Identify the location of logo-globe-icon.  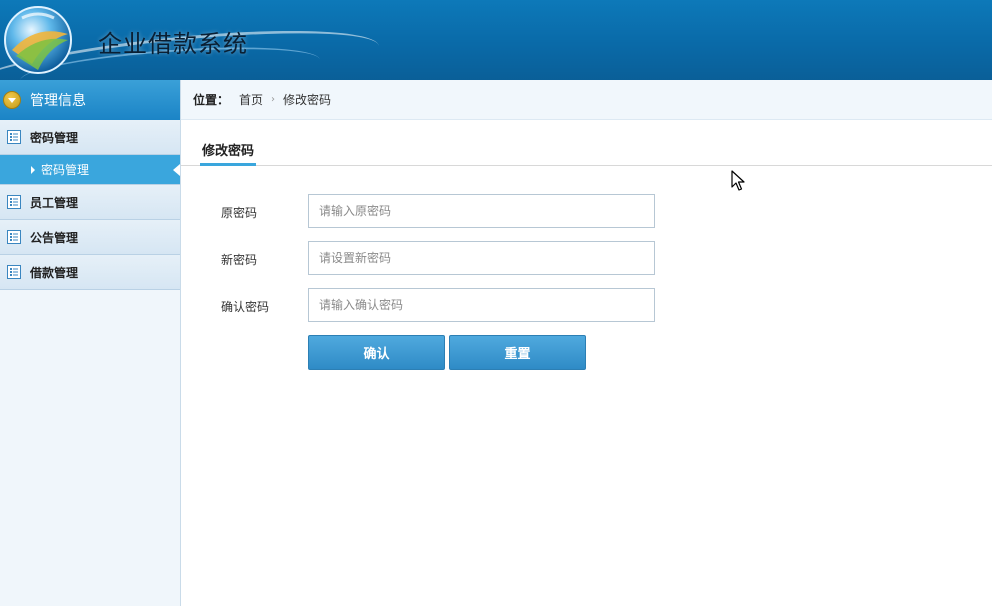
(38, 40).